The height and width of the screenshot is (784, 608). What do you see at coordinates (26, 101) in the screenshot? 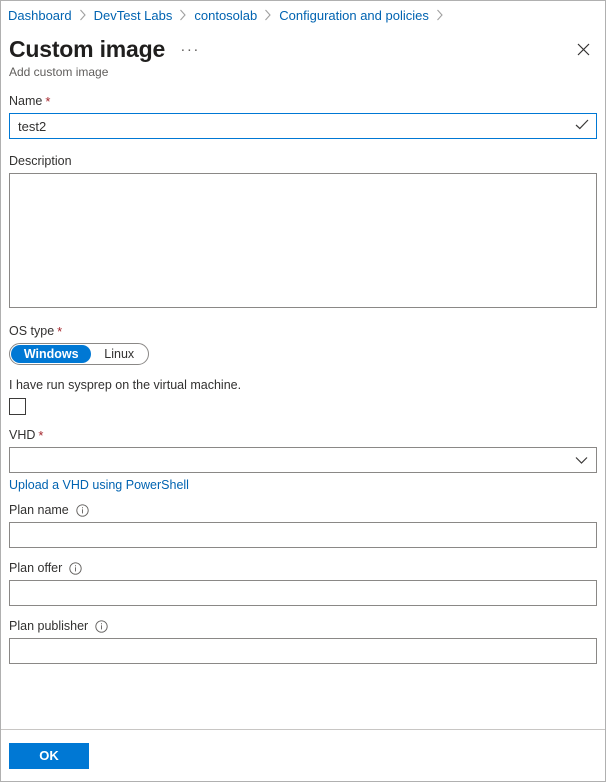
I see `name-label: Name` at bounding box center [26, 101].